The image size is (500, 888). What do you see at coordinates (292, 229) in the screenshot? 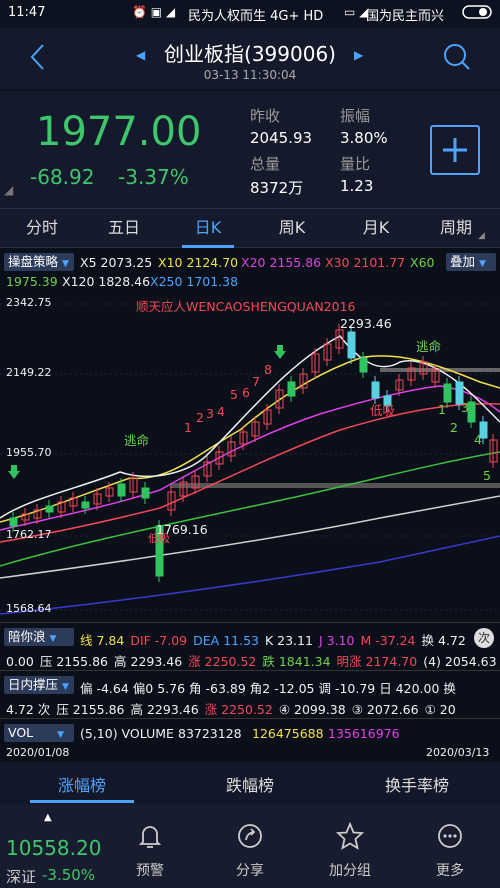
I see `tab-weekly-k: 周K` at bounding box center [292, 229].